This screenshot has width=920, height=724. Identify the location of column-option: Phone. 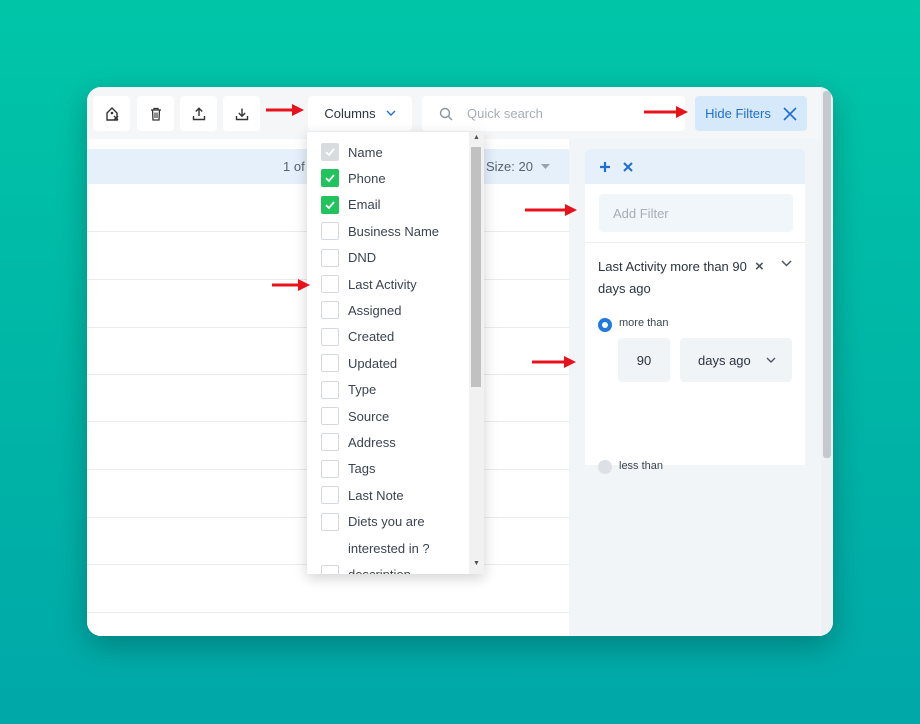
(353, 178).